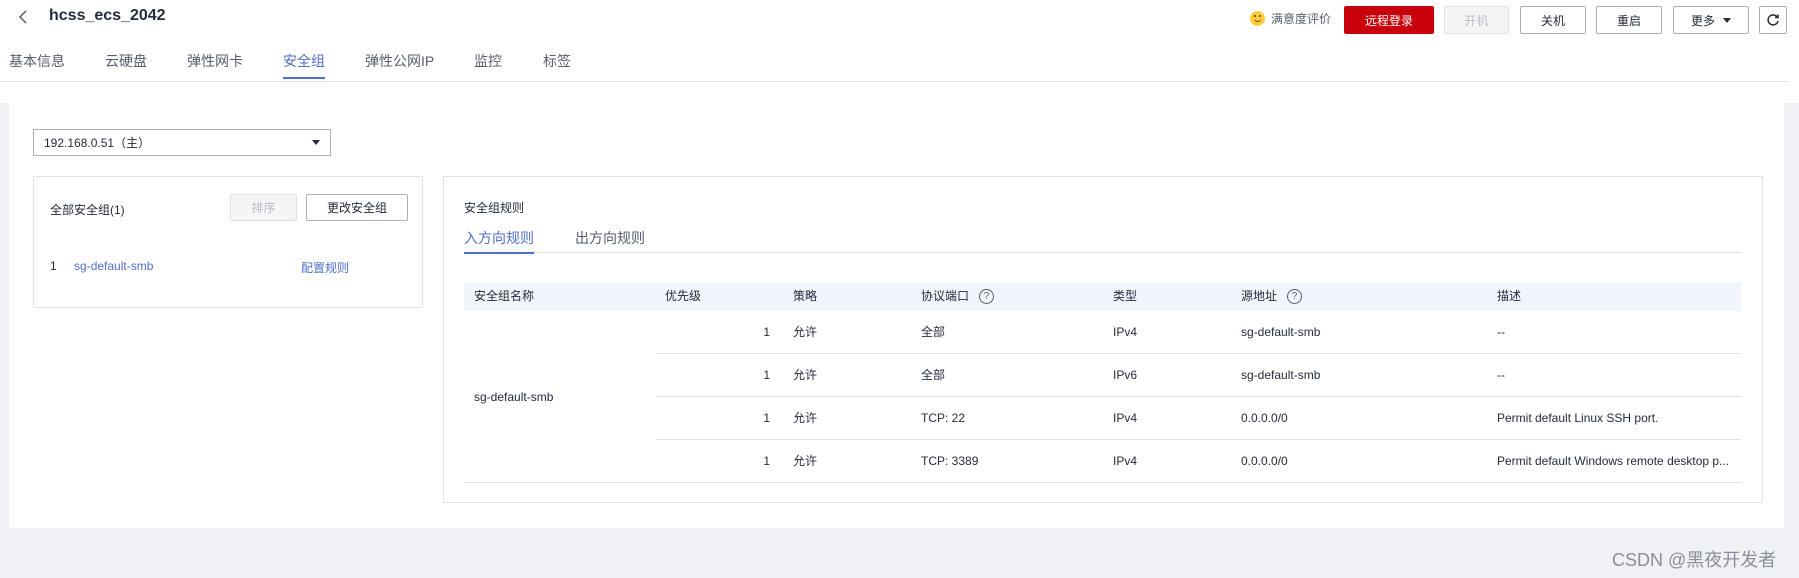 This screenshot has height=578, width=1799. I want to click on sort-button: 排序, so click(263, 207).